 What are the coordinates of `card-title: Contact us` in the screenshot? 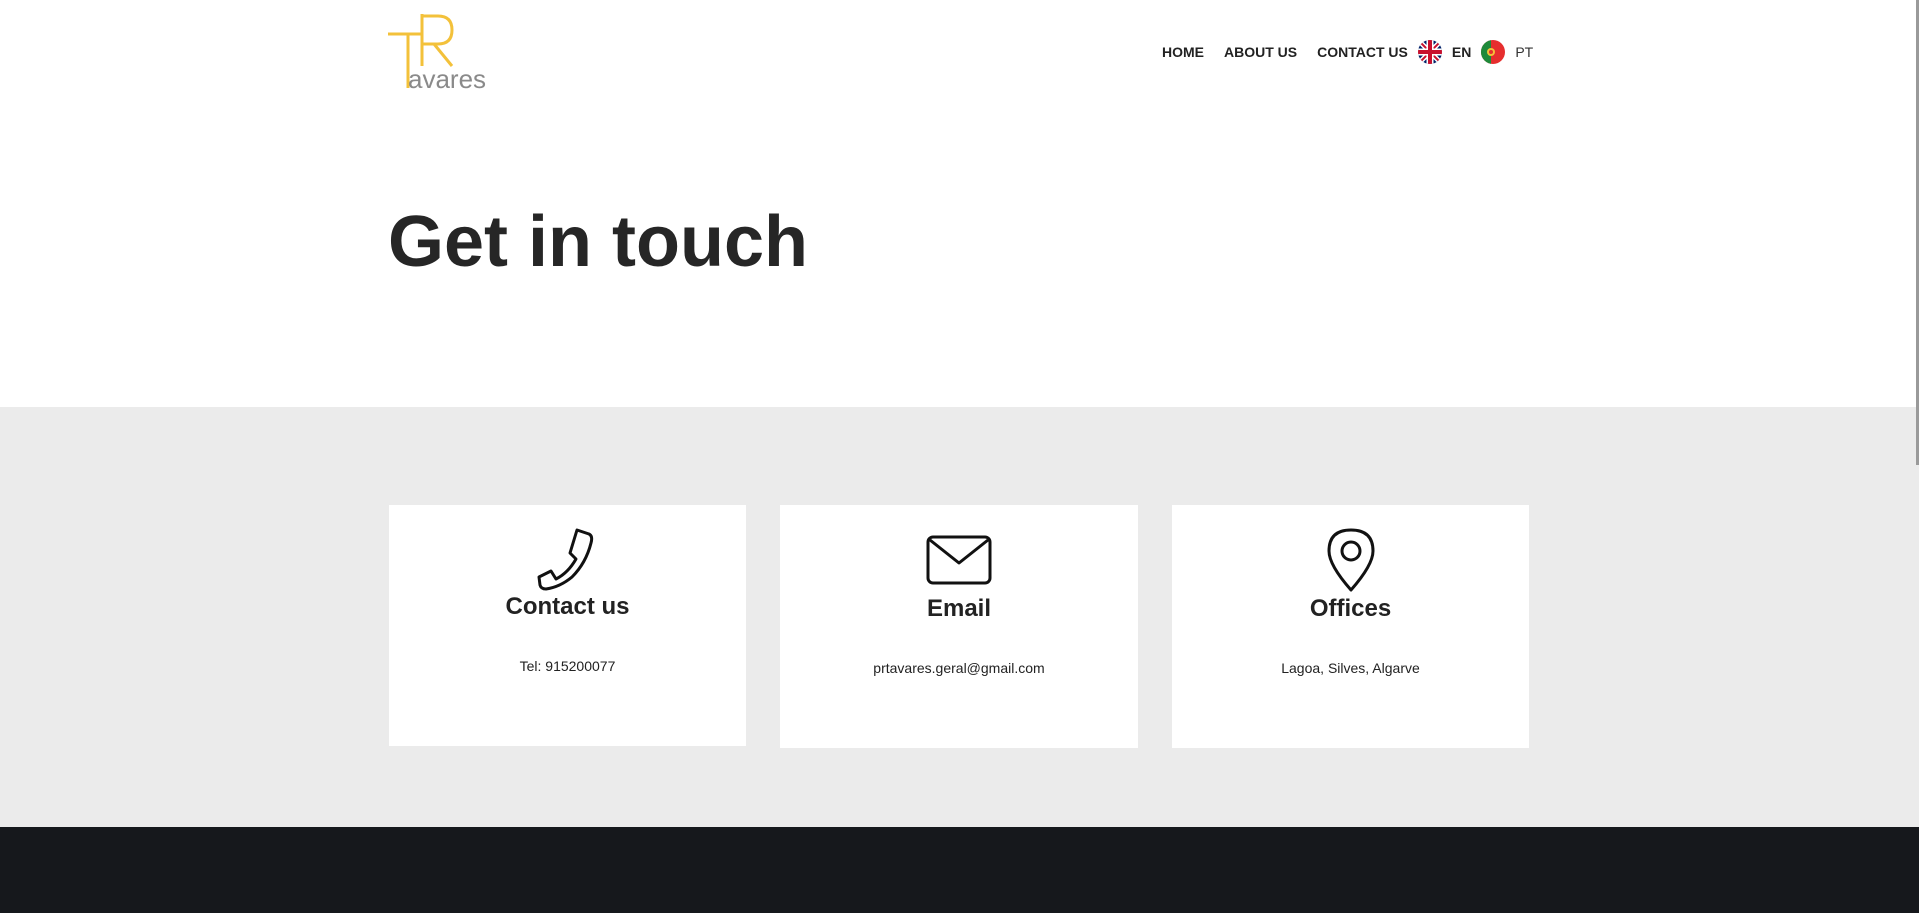 It's located at (567, 606).